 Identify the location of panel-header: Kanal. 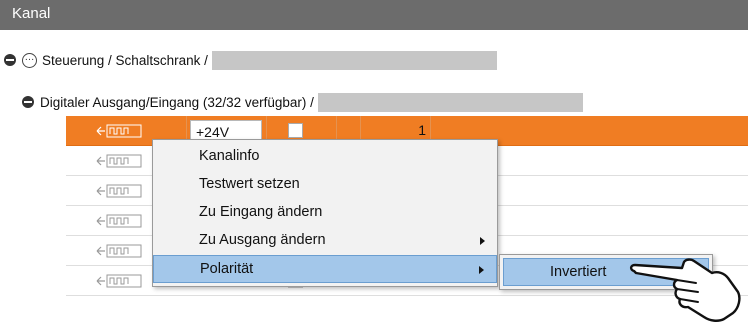
(374, 15).